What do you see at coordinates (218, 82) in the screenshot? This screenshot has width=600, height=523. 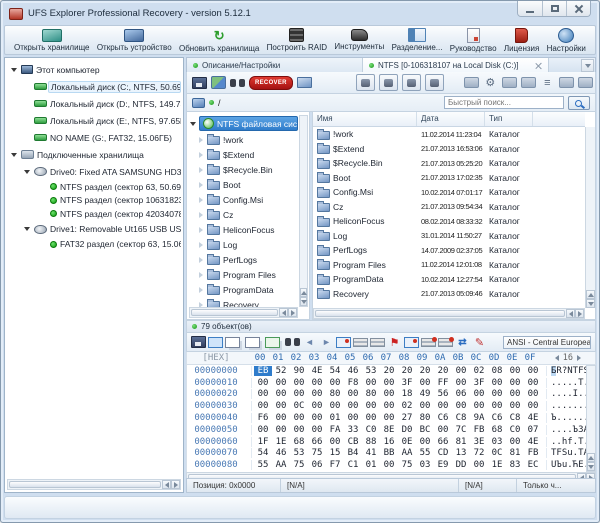 I see `explore-icon` at bounding box center [218, 82].